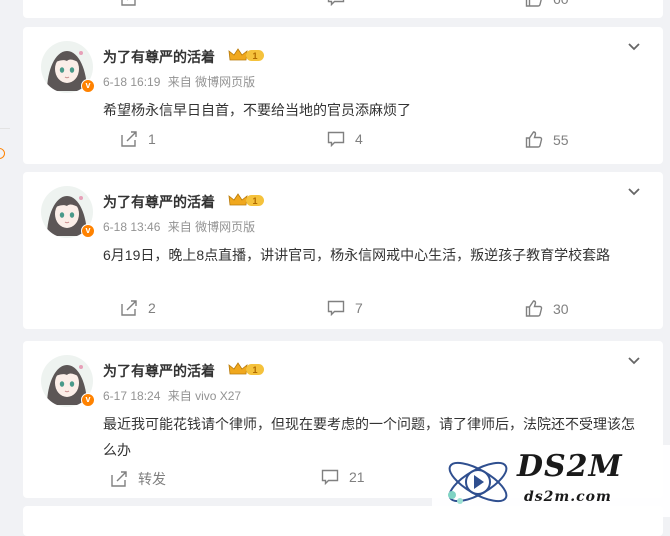 This screenshot has width=670, height=536. Describe the element at coordinates (152, 139) in the screenshot. I see `repost-count: 1` at that location.